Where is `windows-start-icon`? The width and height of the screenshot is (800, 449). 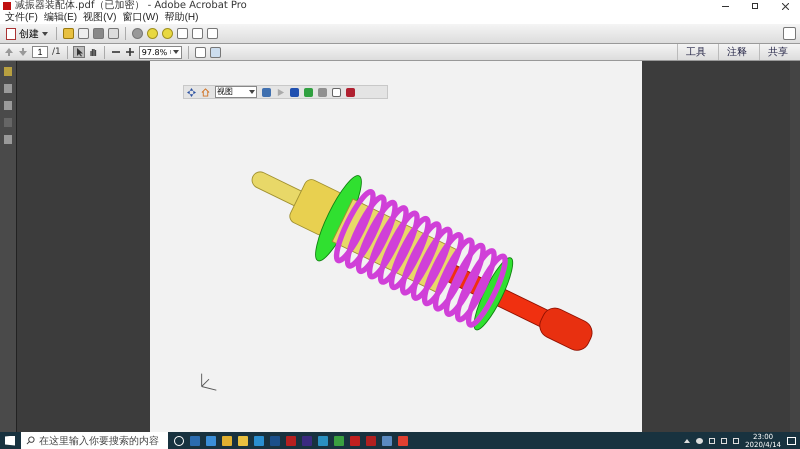 windows-start-icon is located at coordinates (10, 441).